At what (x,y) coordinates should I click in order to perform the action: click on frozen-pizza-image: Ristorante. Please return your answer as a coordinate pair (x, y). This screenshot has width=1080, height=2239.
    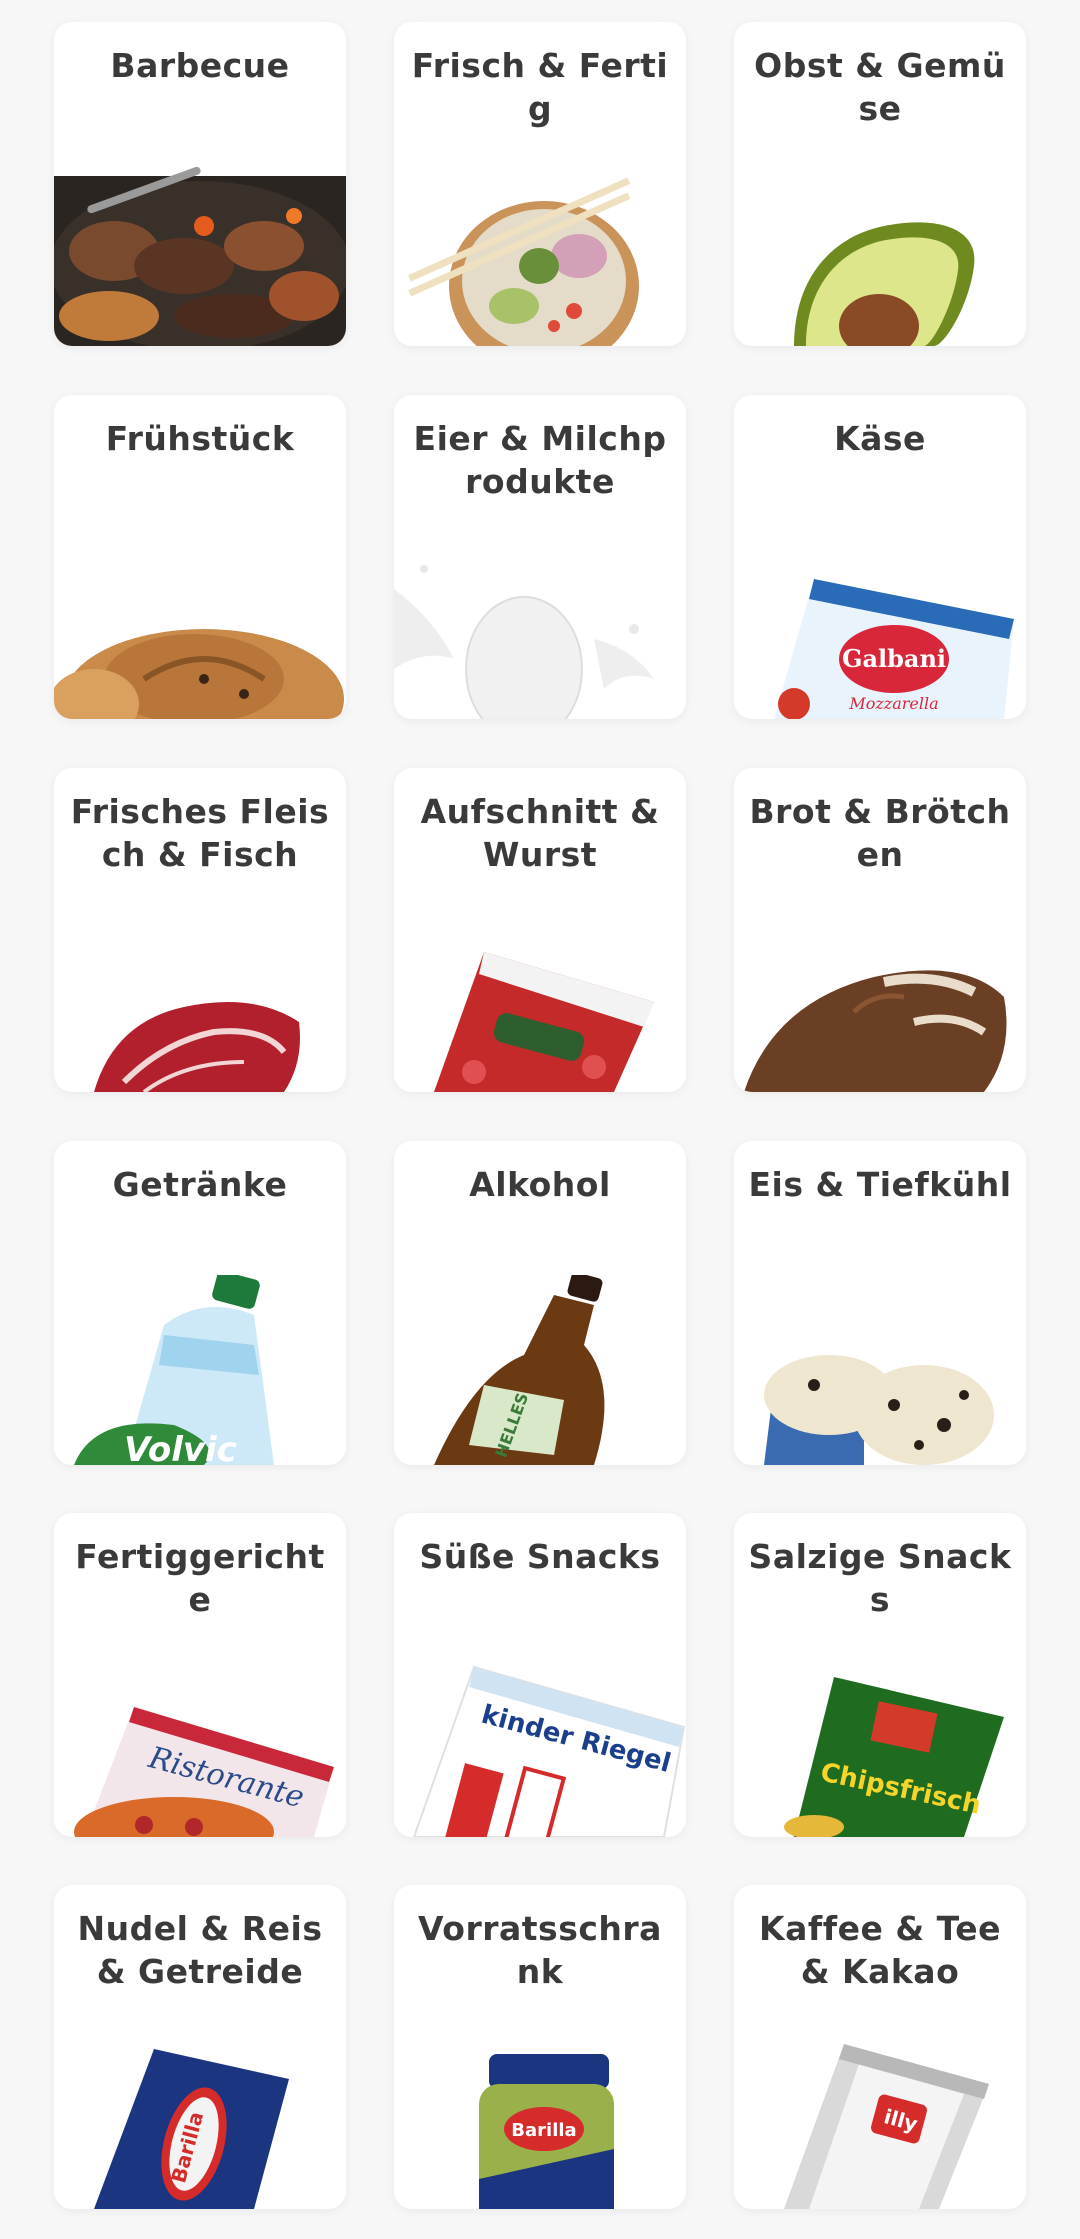
    Looking at the image, I should click on (200, 1742).